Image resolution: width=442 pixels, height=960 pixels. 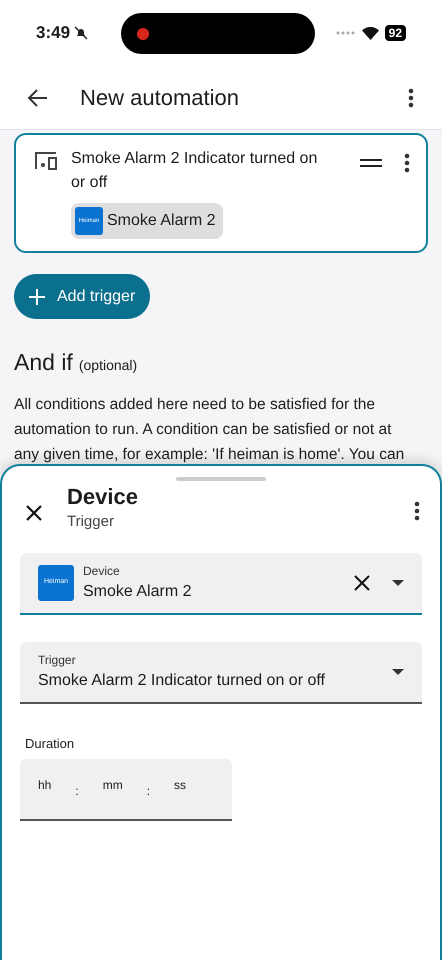 I want to click on back-arrow-icon, so click(x=38, y=97).